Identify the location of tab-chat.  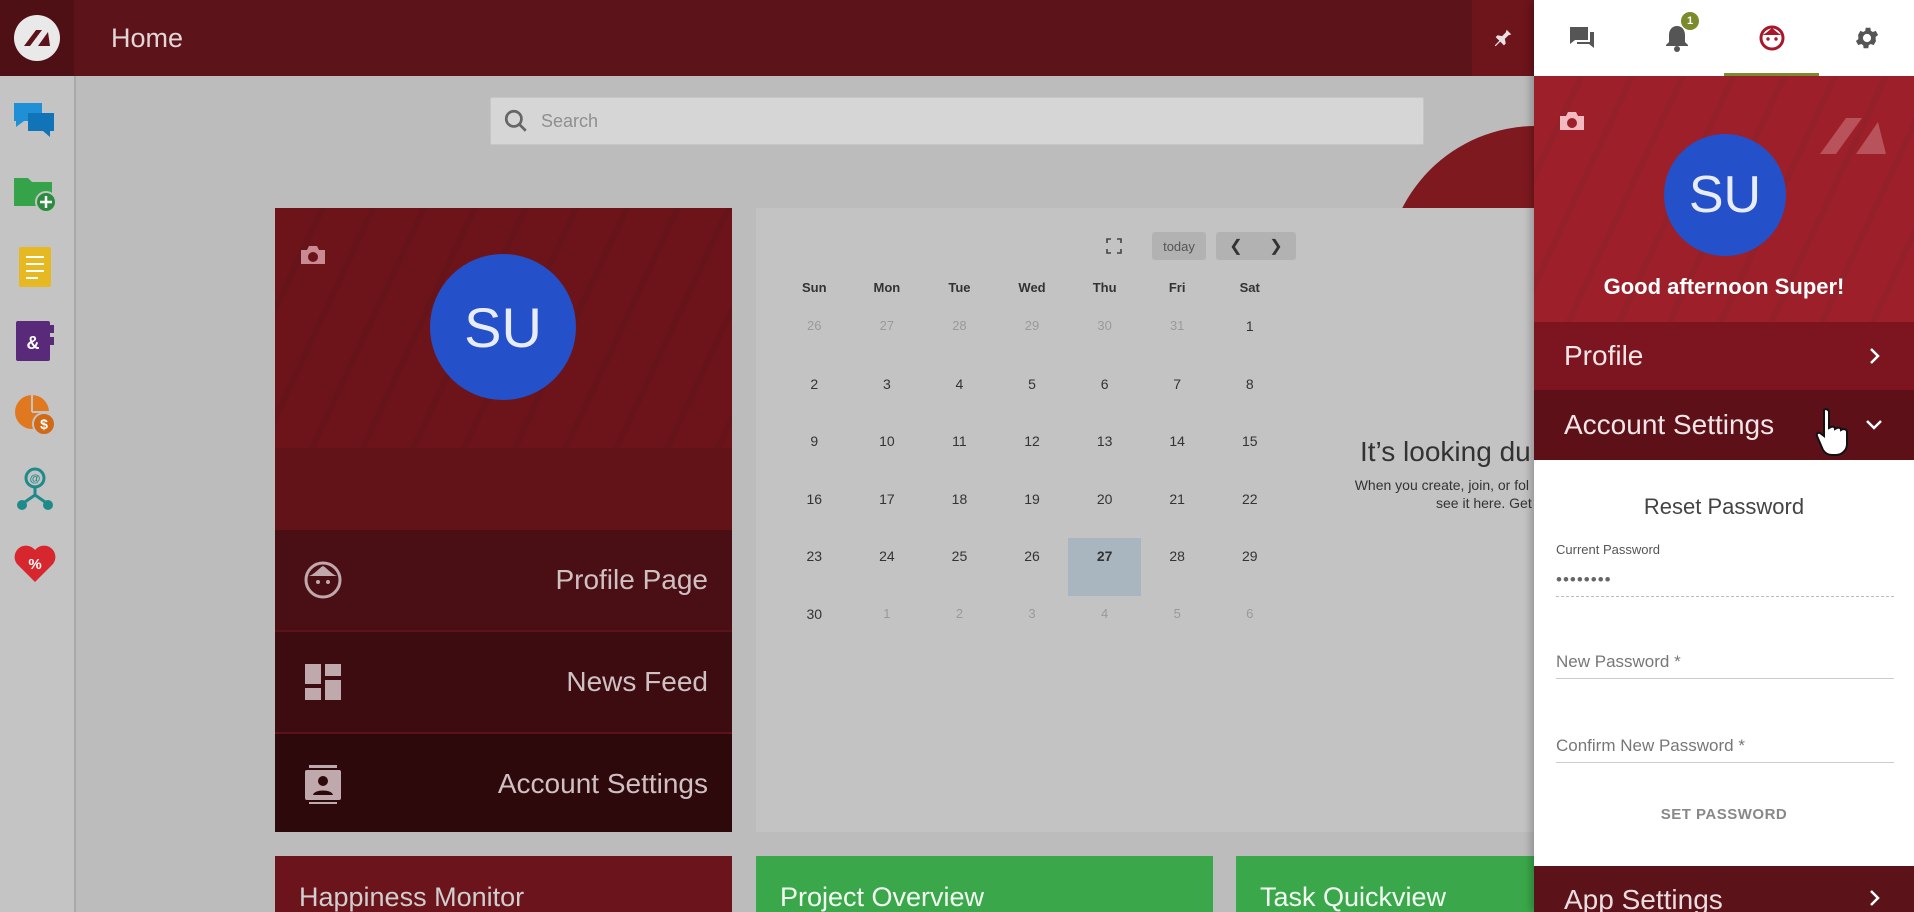
(1581, 38).